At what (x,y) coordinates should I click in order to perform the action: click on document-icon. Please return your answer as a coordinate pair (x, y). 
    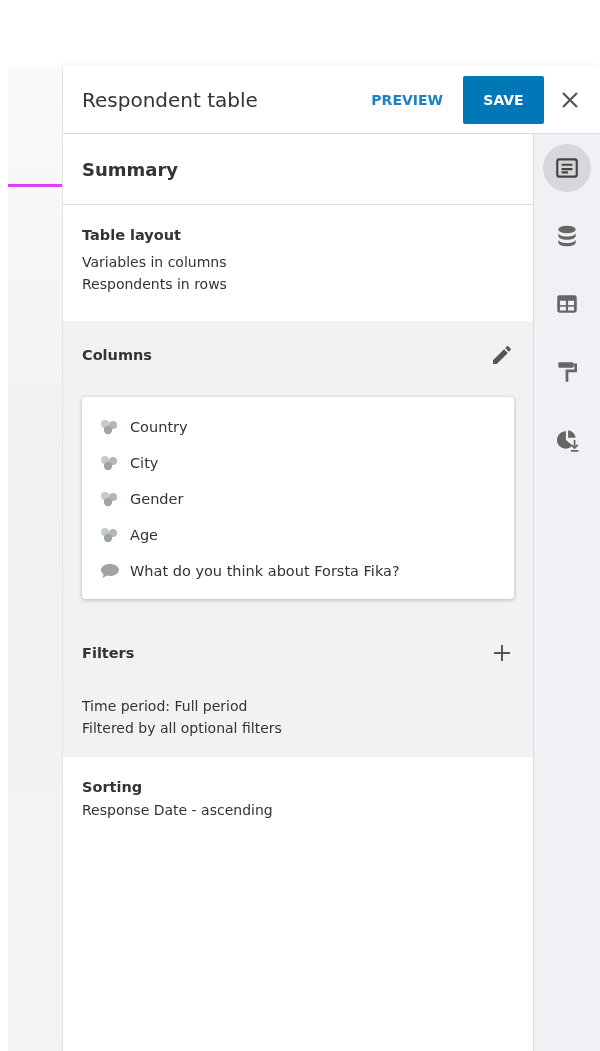
    Looking at the image, I should click on (567, 168).